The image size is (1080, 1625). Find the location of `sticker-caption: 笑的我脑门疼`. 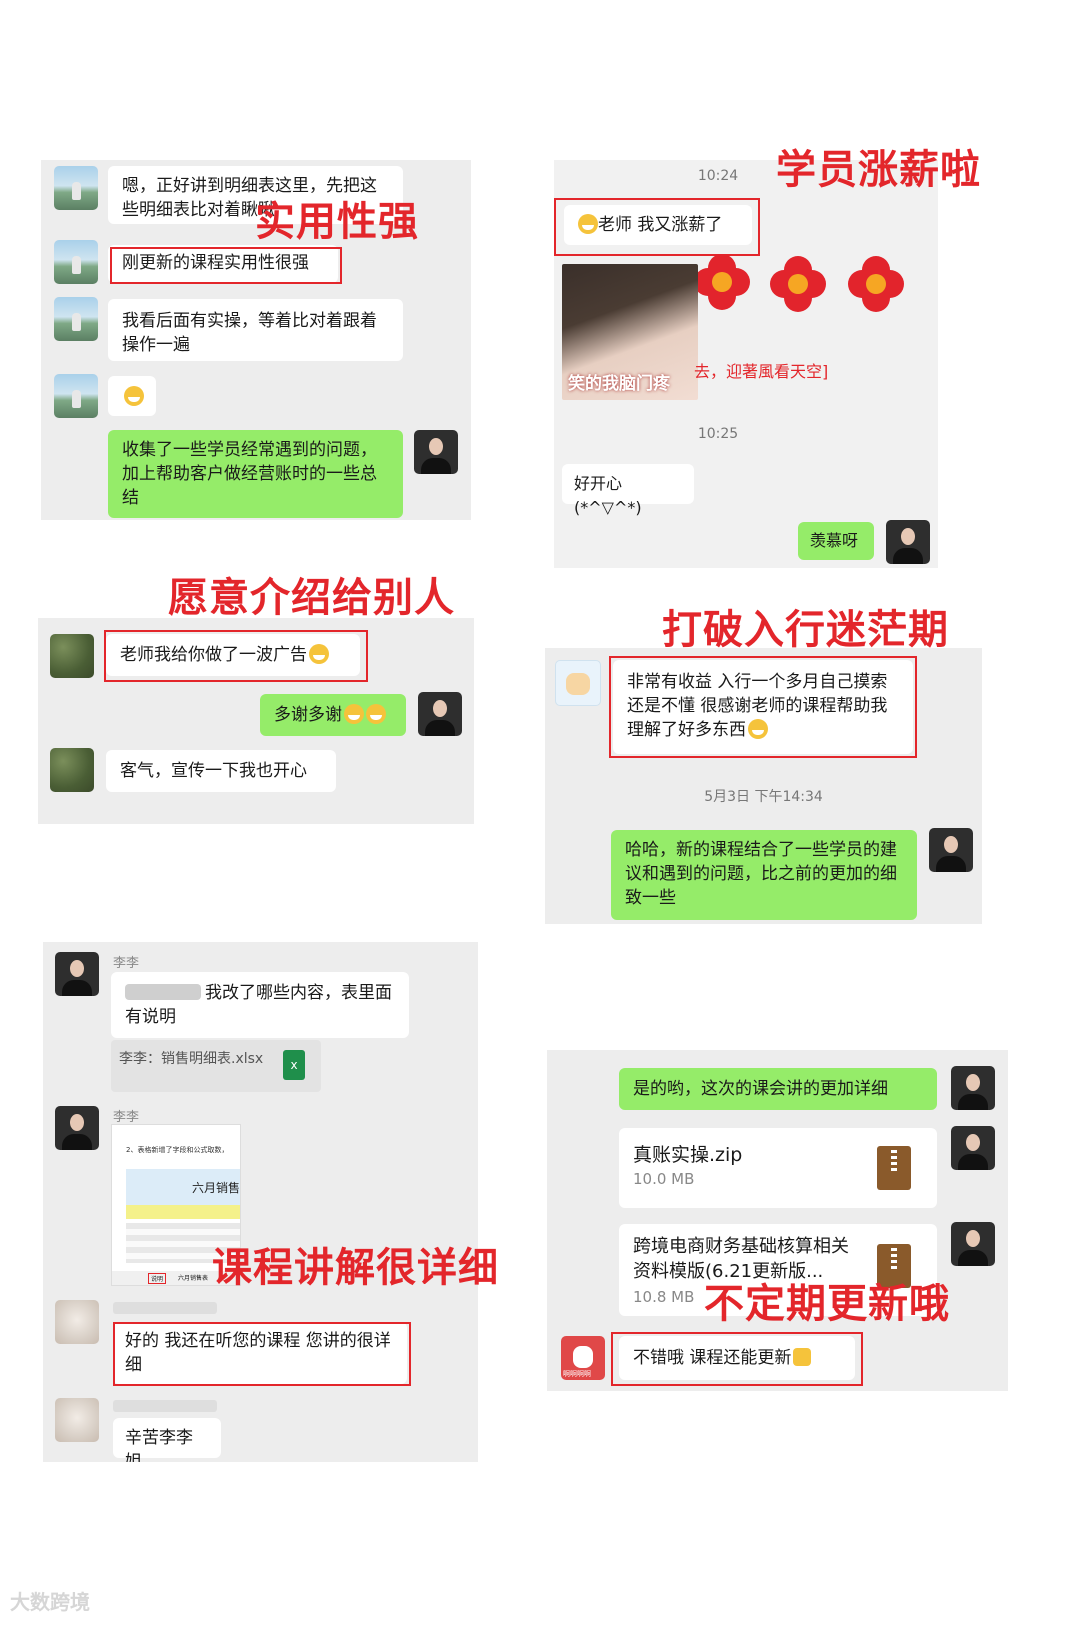

sticker-caption: 笑的我脑门疼 is located at coordinates (619, 384).